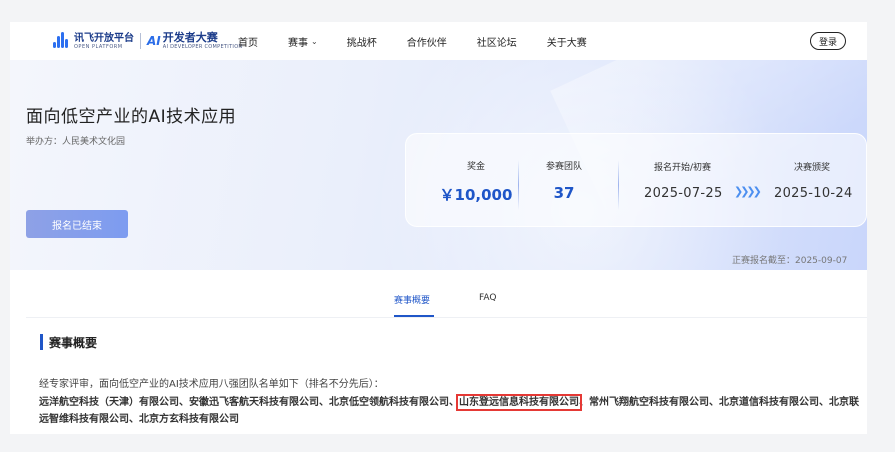  What do you see at coordinates (298, 43) in the screenshot?
I see `nav-events-label: 赛事` at bounding box center [298, 43].